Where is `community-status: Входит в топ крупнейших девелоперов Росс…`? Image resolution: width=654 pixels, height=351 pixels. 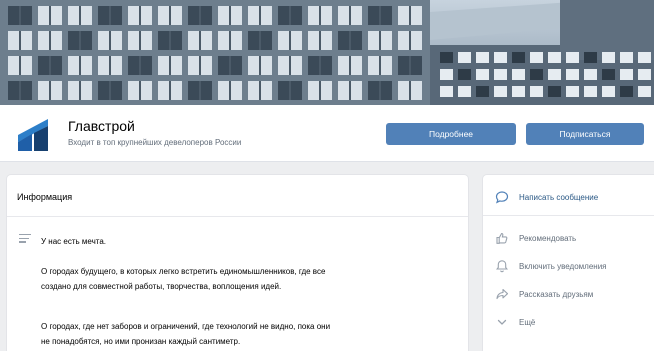
community-status: Входит в топ крупнейших девелоперов Росс… is located at coordinates (155, 142).